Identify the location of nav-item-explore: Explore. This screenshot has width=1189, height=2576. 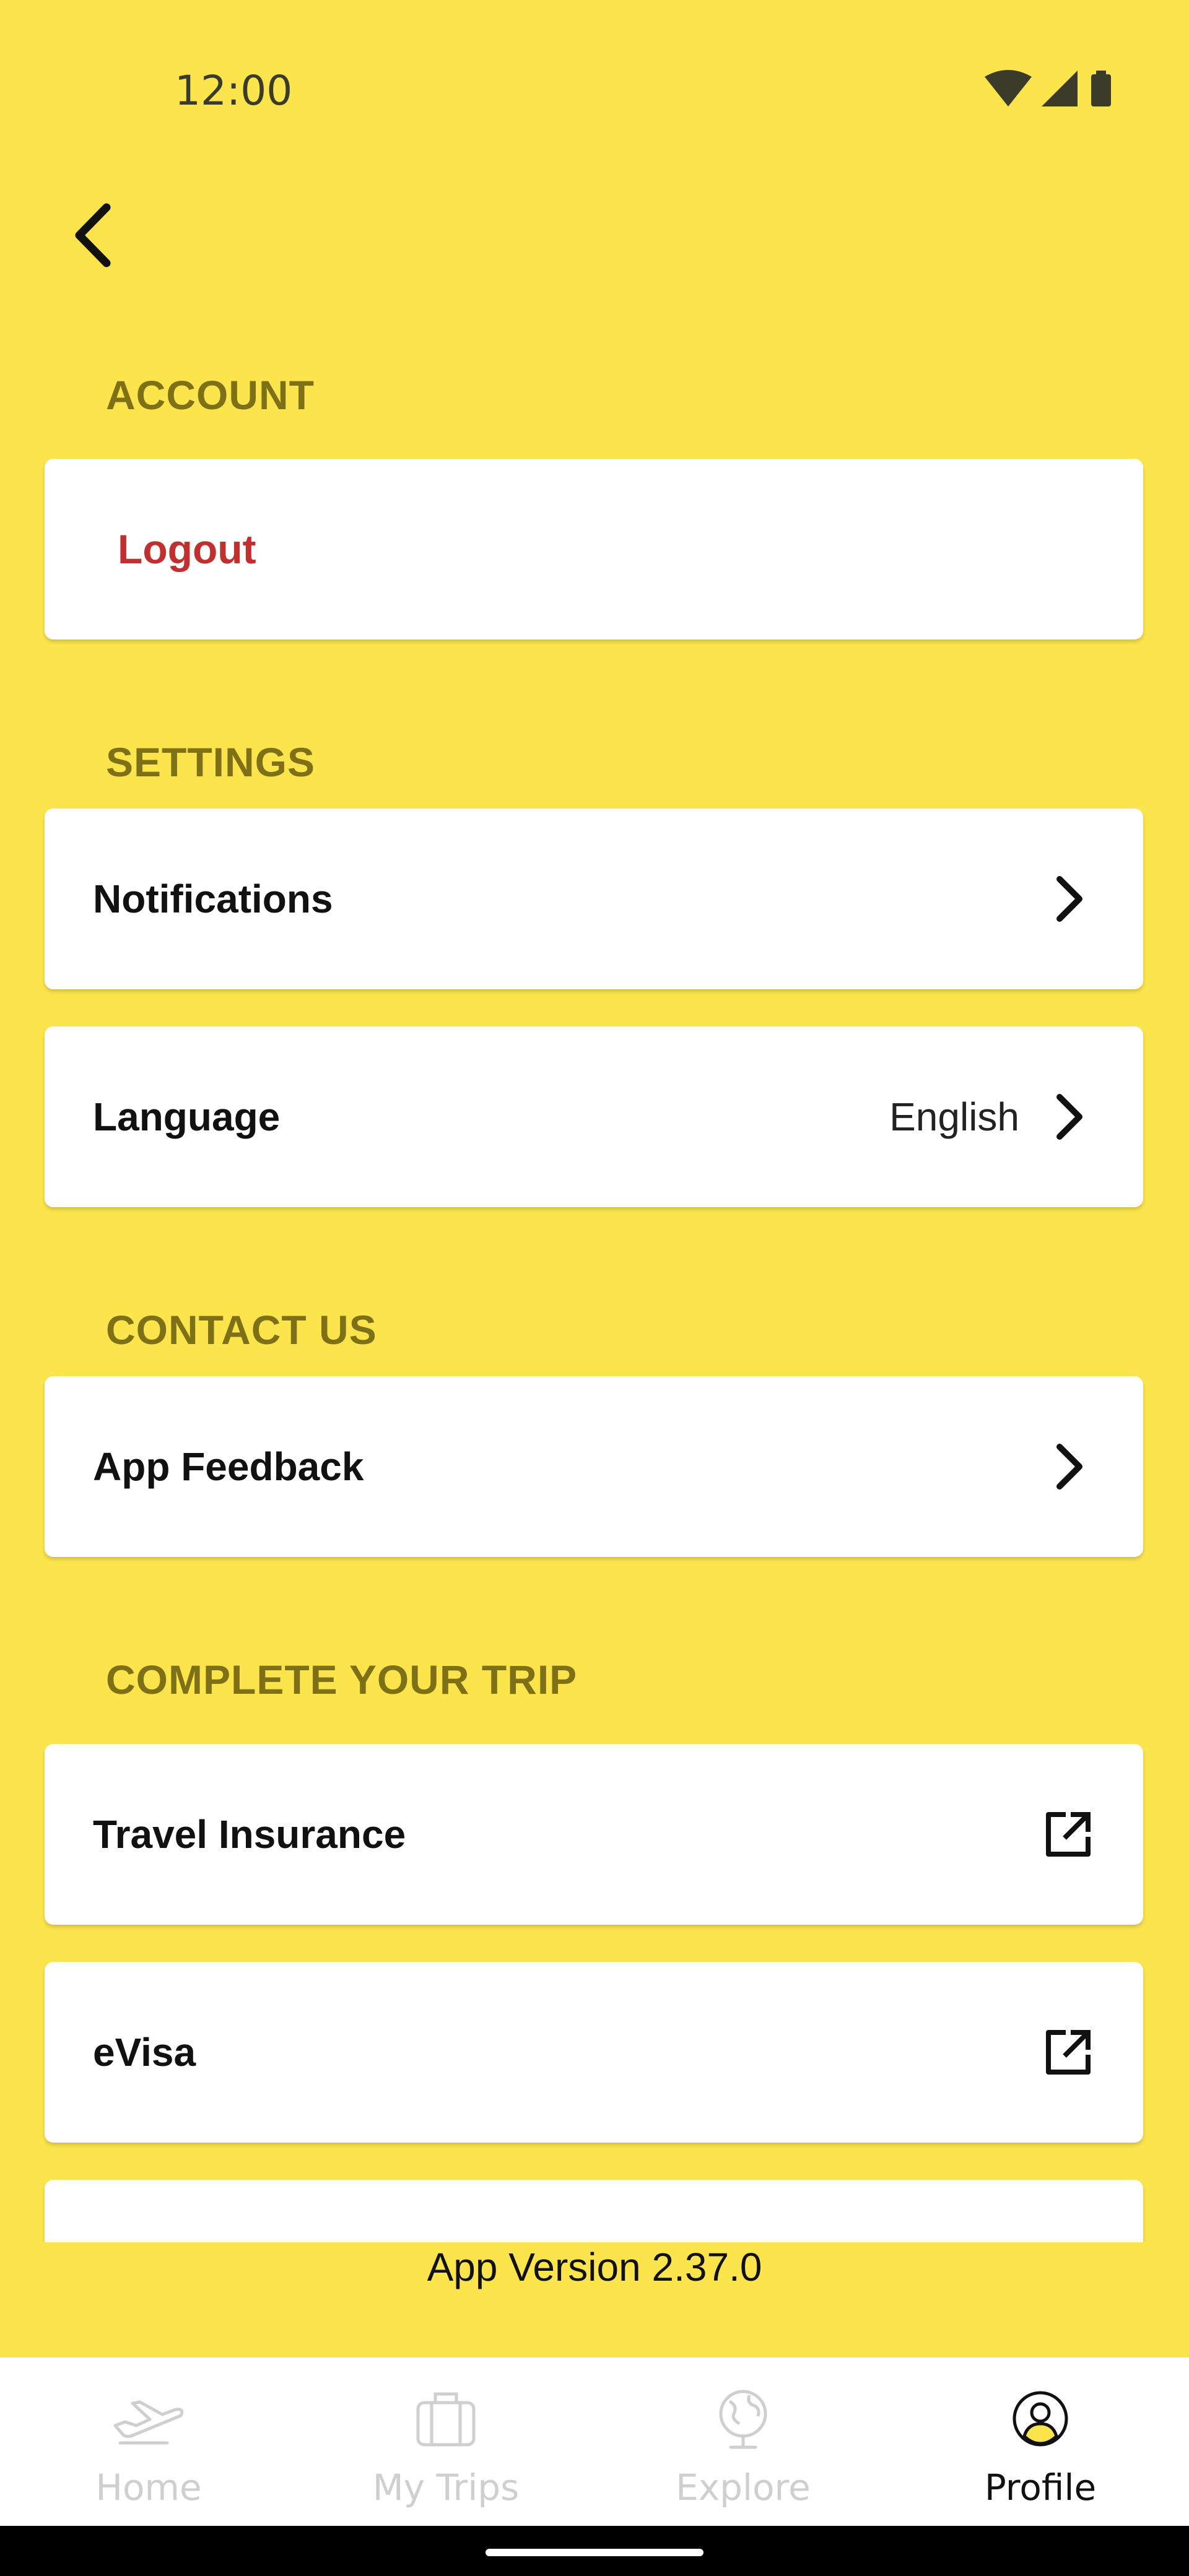
(743, 2441).